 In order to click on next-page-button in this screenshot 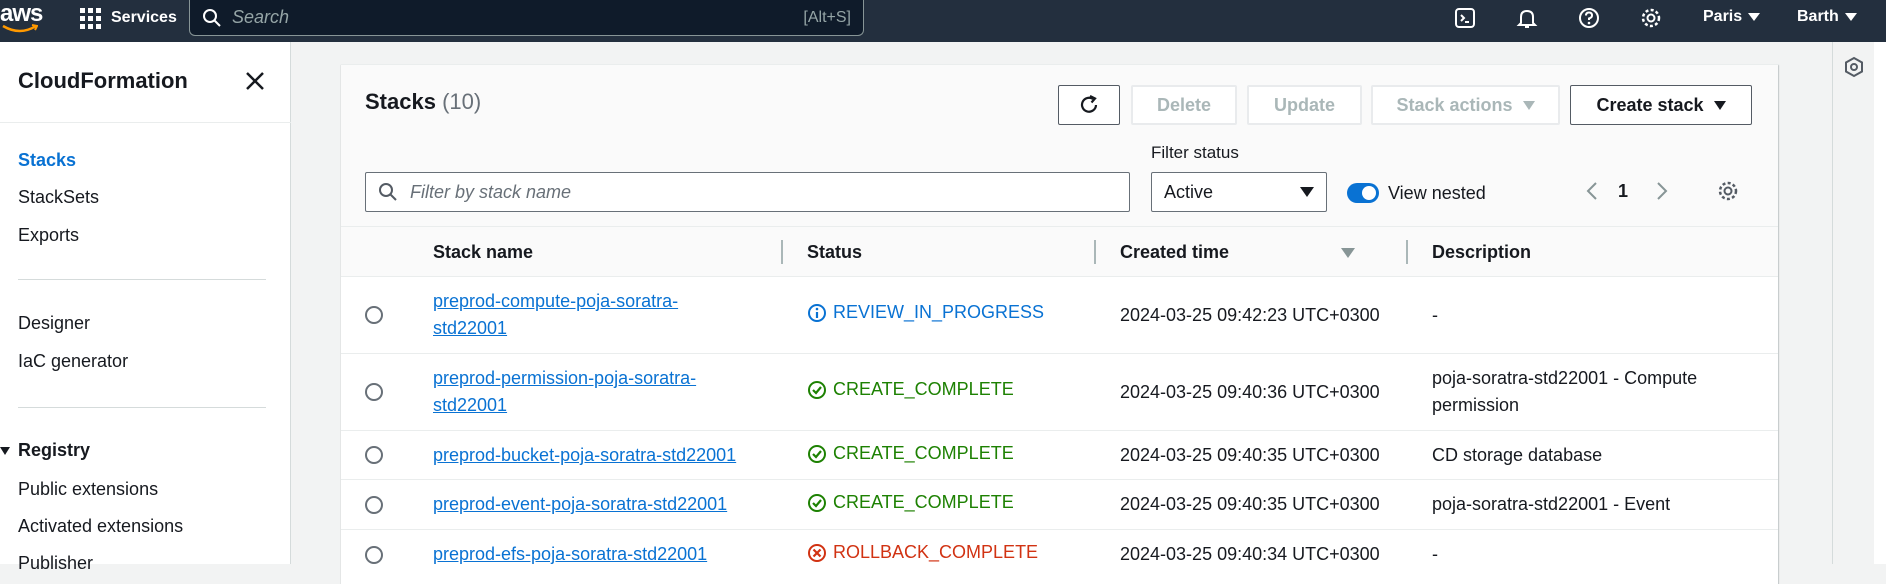, I will do `click(1662, 191)`.